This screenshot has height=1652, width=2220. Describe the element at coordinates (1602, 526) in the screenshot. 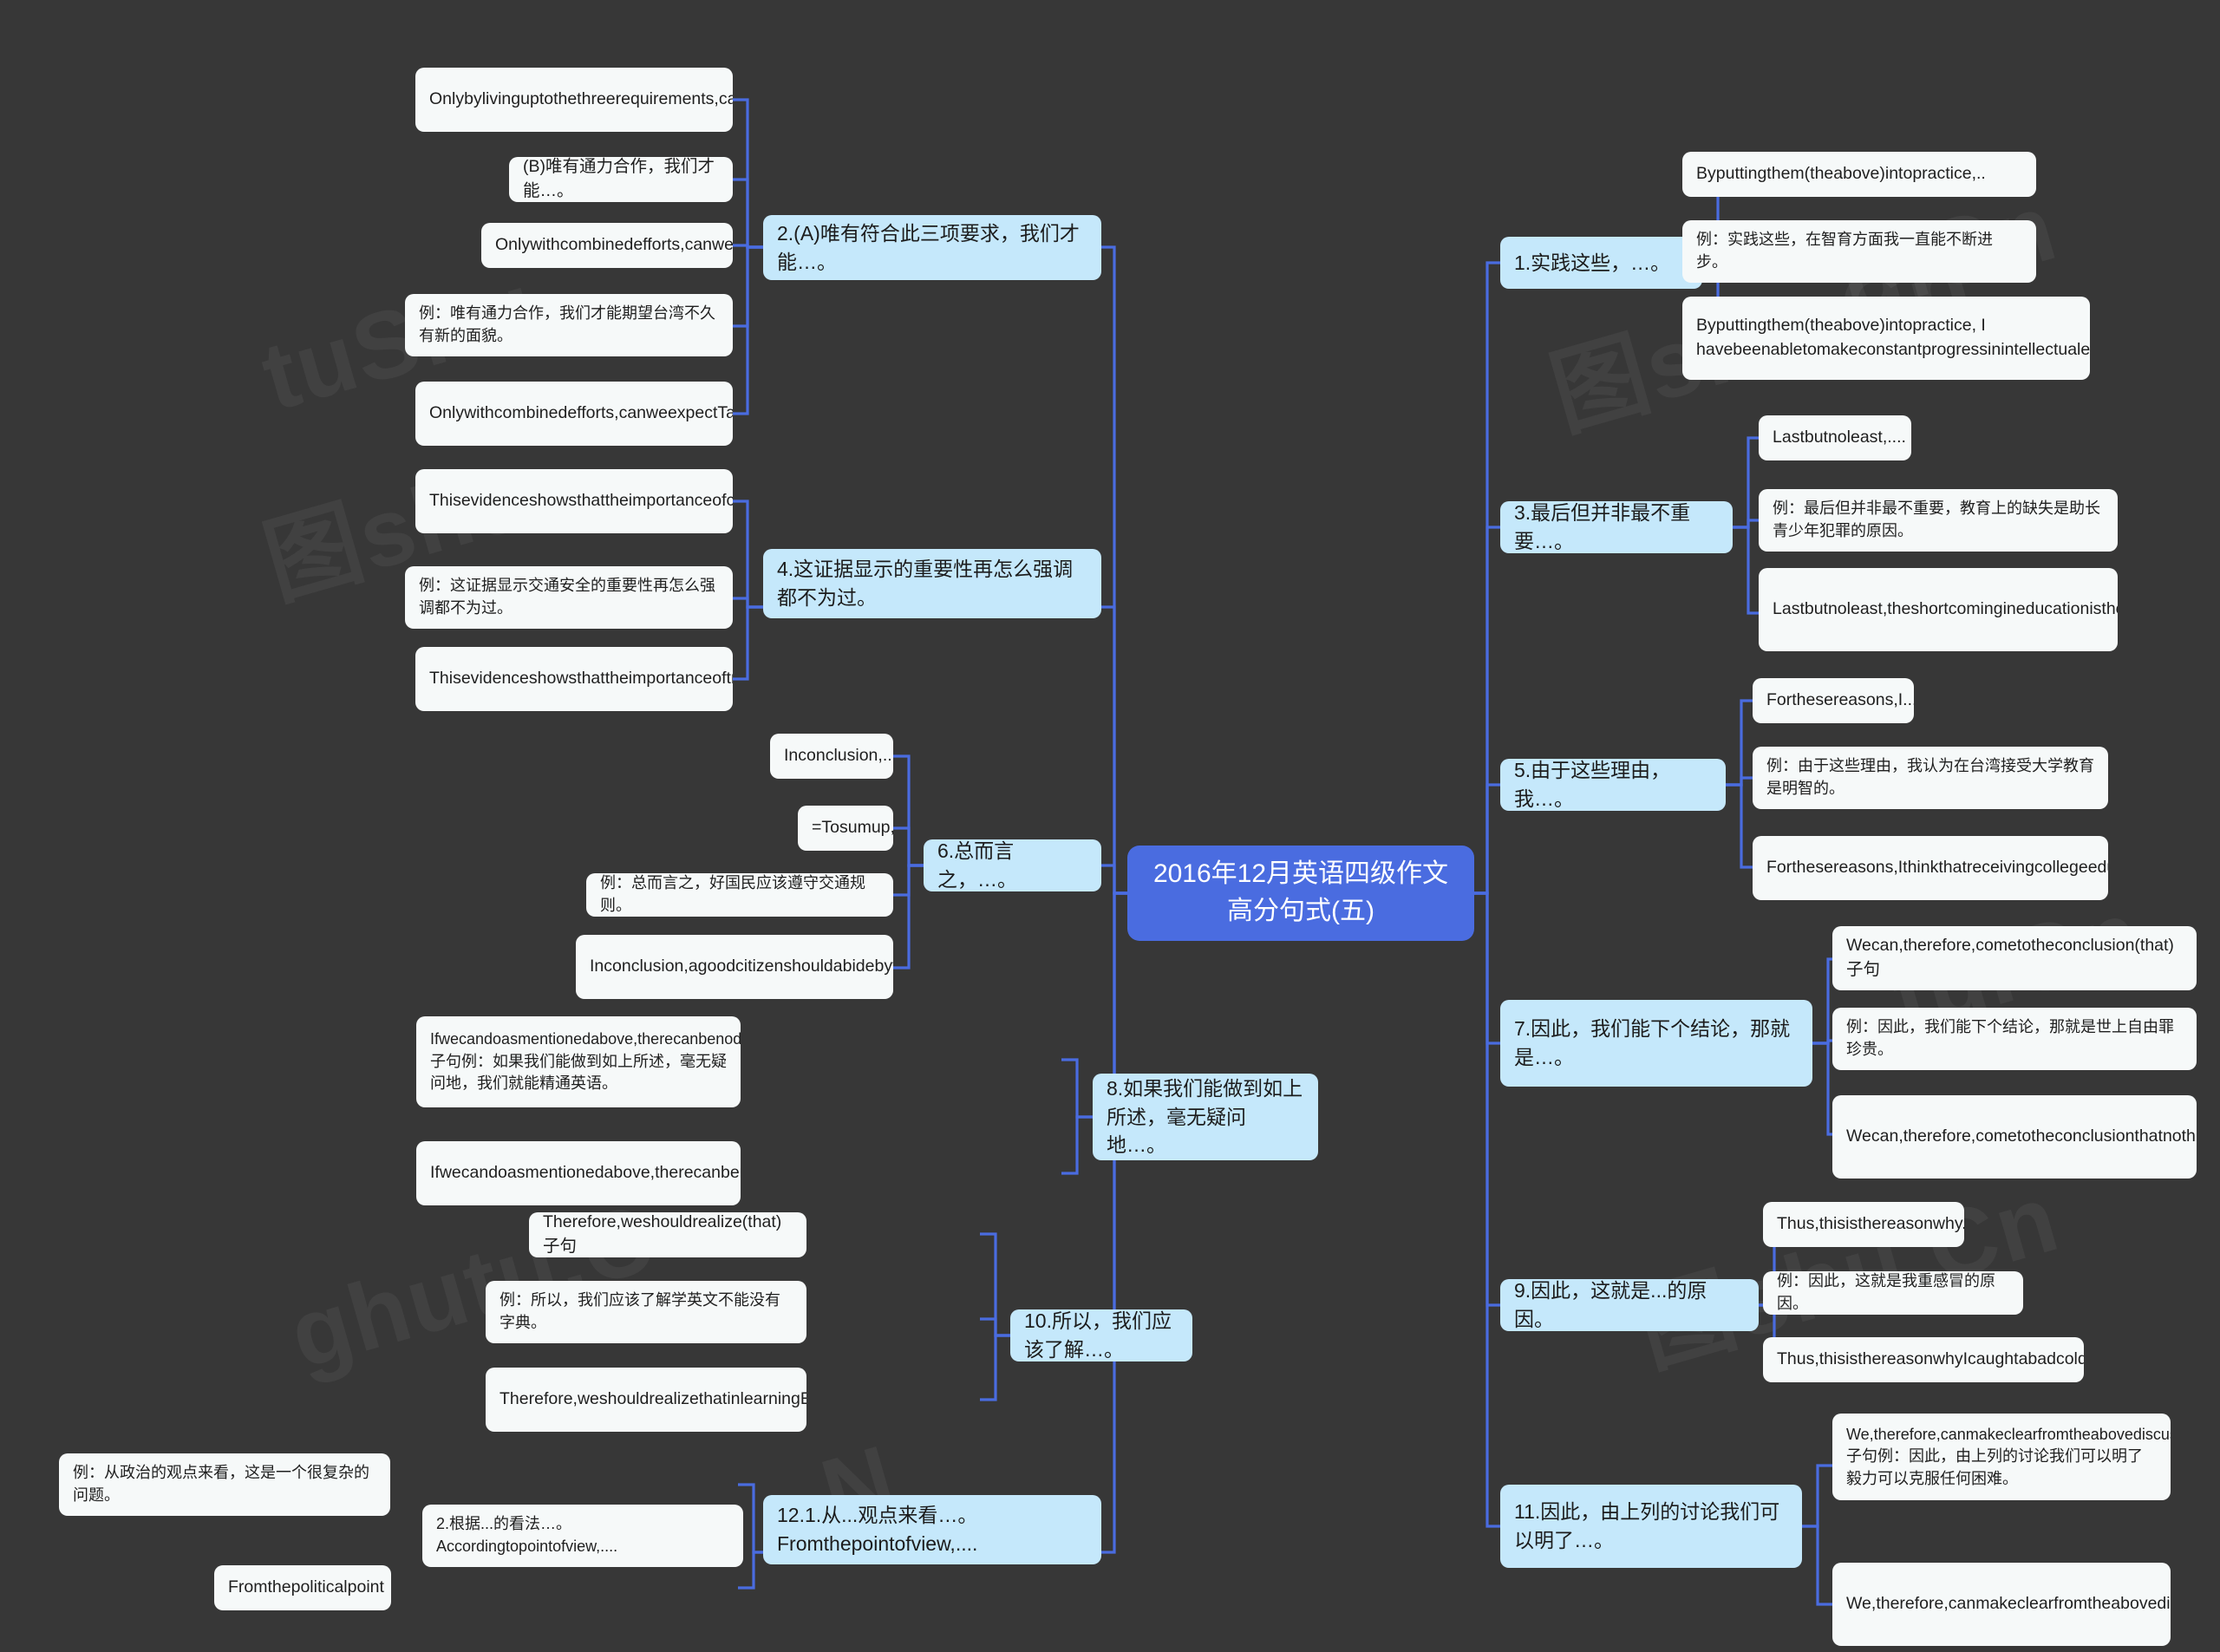

I see `branch-label: 3.最后但并非最不重要…。` at that location.